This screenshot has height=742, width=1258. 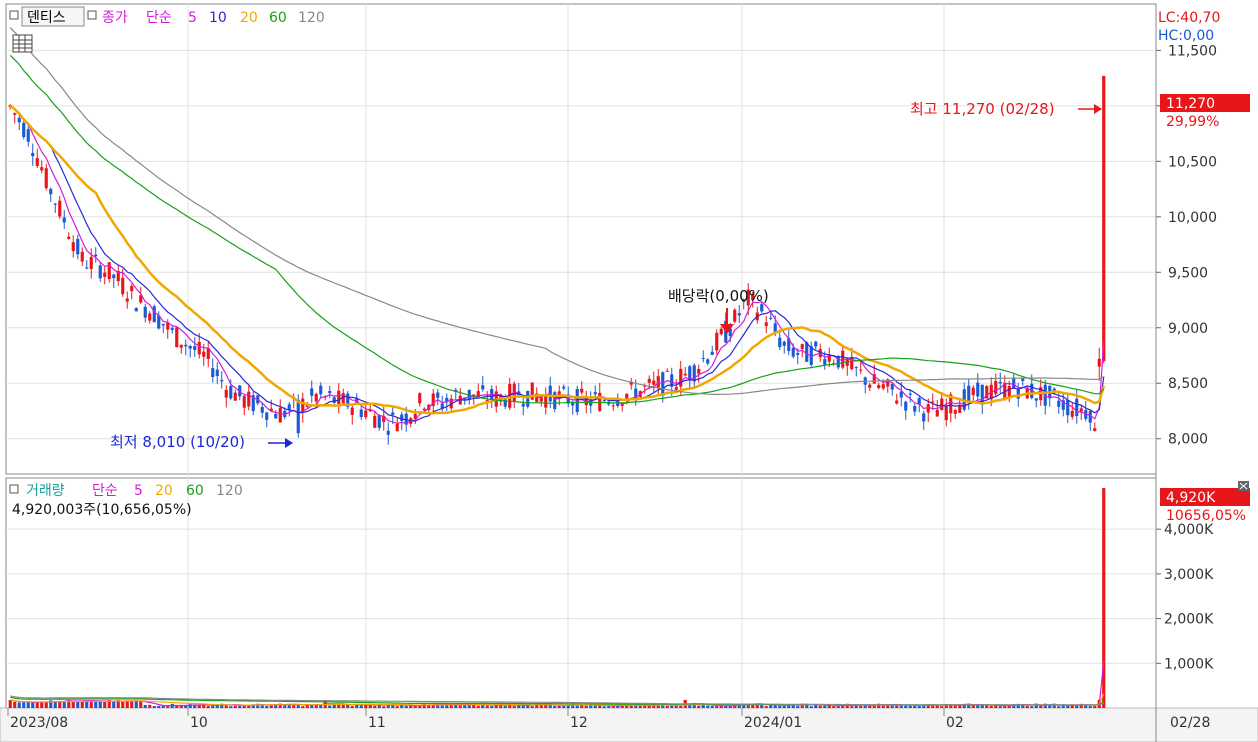 I want to click on current-ratio-label: 10656,05%, so click(x=1206, y=516).